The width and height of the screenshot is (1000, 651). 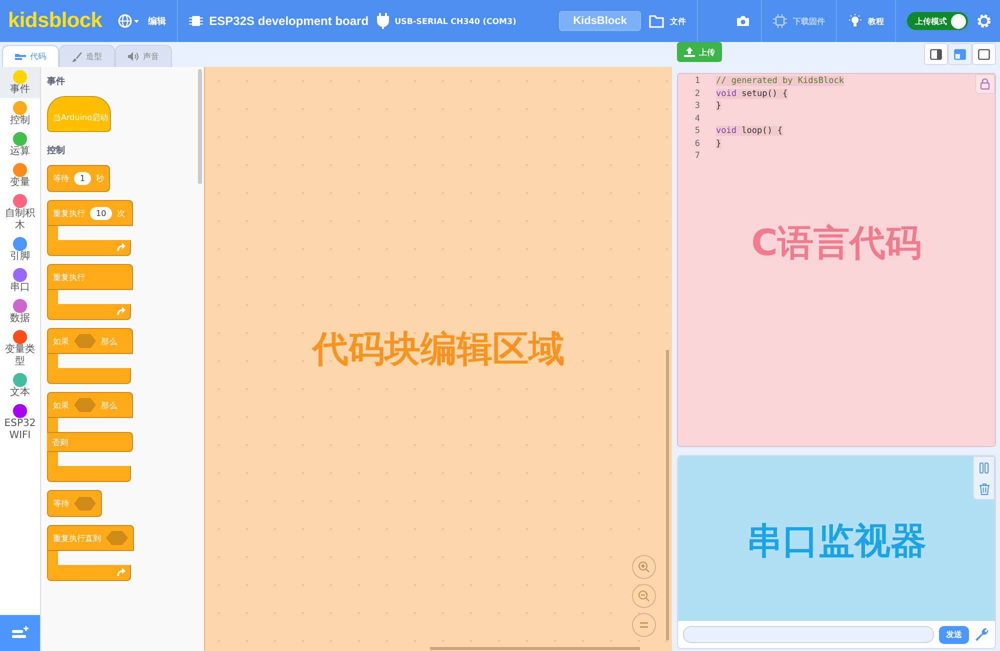 What do you see at coordinates (121, 213) in the screenshot?
I see `block-label: 次` at bounding box center [121, 213].